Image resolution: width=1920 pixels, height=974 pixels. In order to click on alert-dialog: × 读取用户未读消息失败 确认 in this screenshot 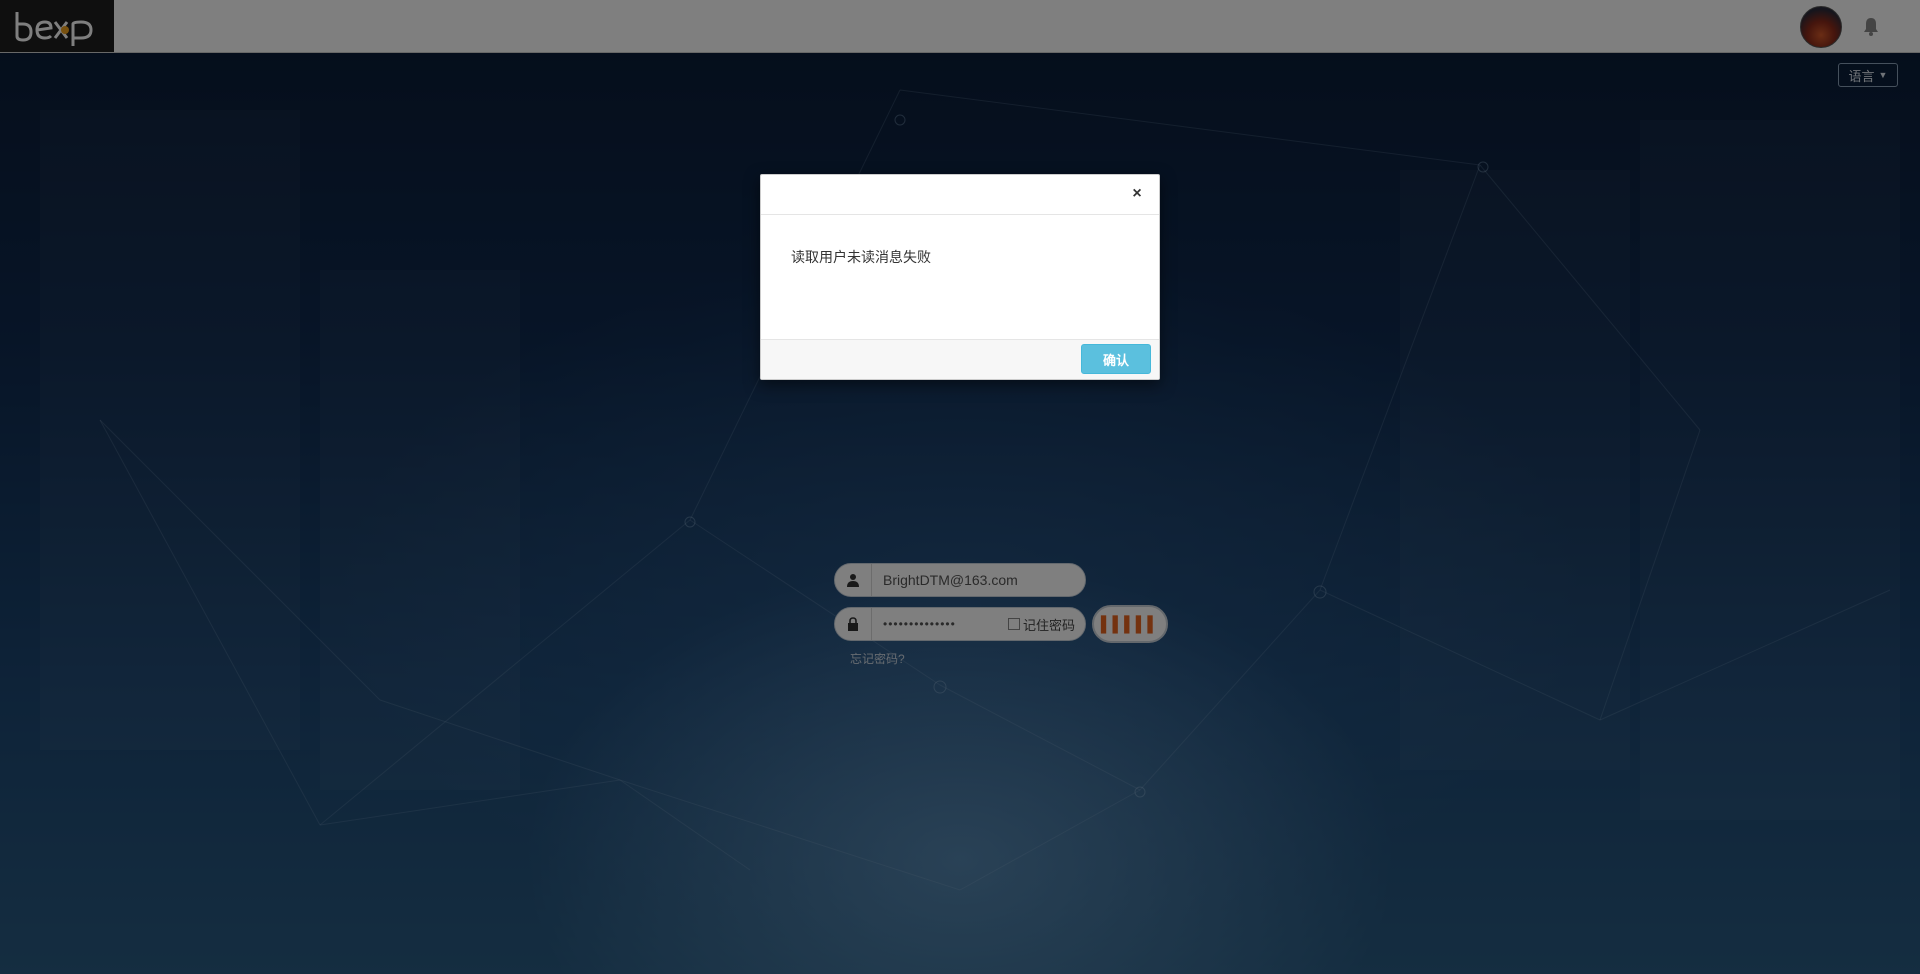, I will do `click(960, 277)`.